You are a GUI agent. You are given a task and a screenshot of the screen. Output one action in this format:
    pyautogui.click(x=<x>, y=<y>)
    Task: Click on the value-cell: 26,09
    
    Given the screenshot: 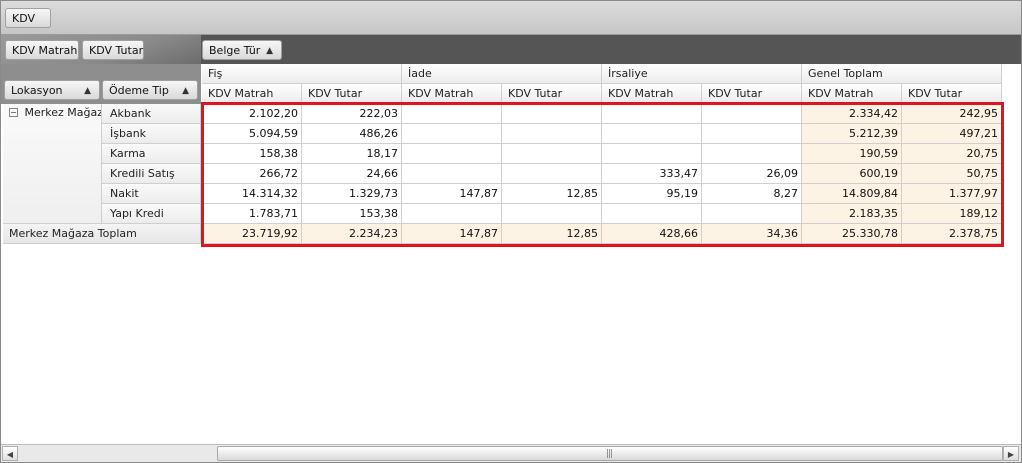 What is the action you would take?
    pyautogui.click(x=752, y=174)
    